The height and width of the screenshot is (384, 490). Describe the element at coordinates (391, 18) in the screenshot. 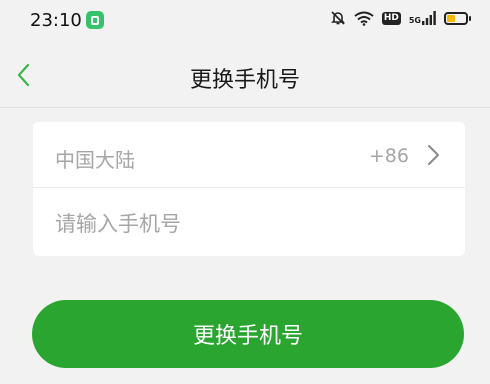

I see `hd-icon: HD` at that location.